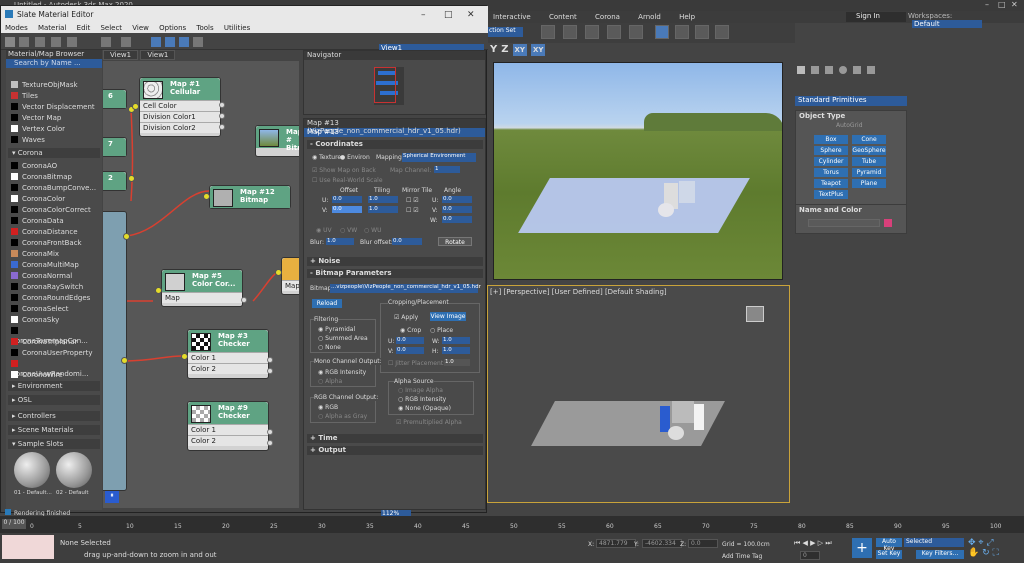 This screenshot has width=1024, height=563. Describe the element at coordinates (687, 17) in the screenshot. I see `menu-help: Help` at that location.